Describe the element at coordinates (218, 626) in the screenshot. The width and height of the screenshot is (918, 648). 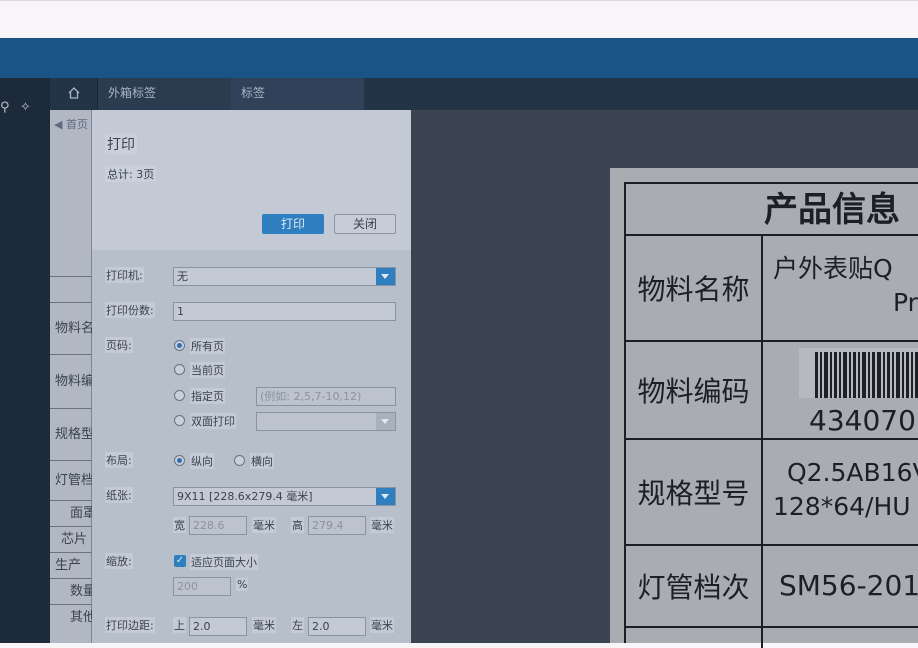
I see `margin-top-input: 2.0` at that location.